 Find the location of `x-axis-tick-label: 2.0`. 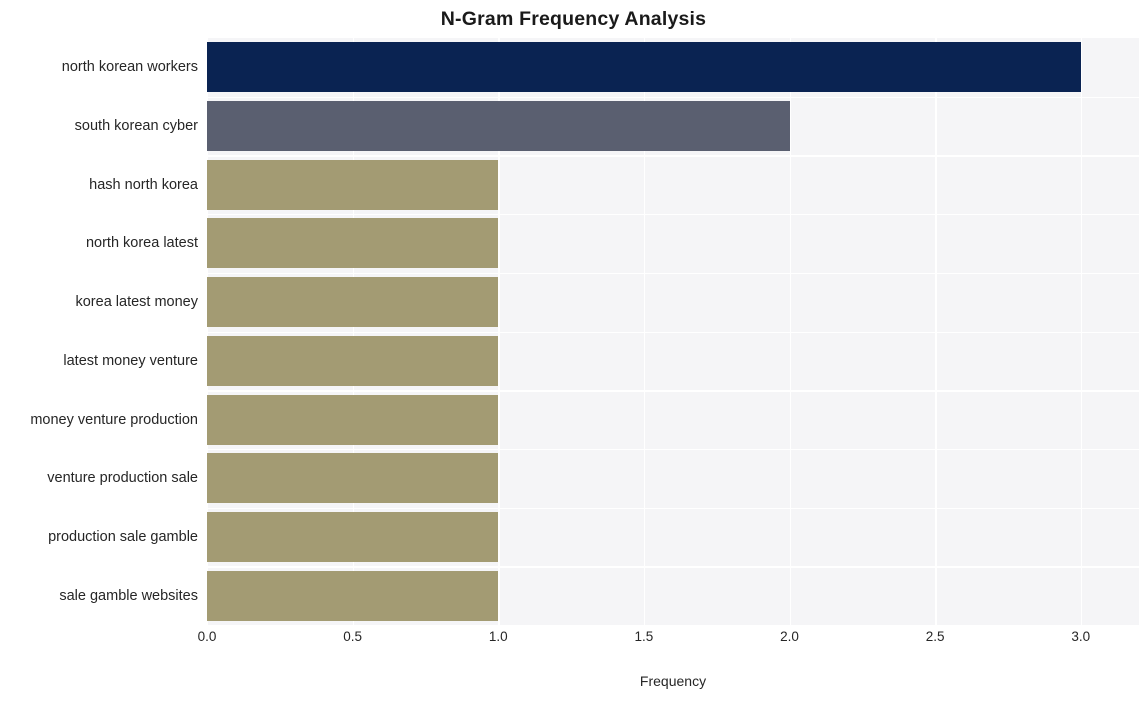

x-axis-tick-label: 2.0 is located at coordinates (789, 636).